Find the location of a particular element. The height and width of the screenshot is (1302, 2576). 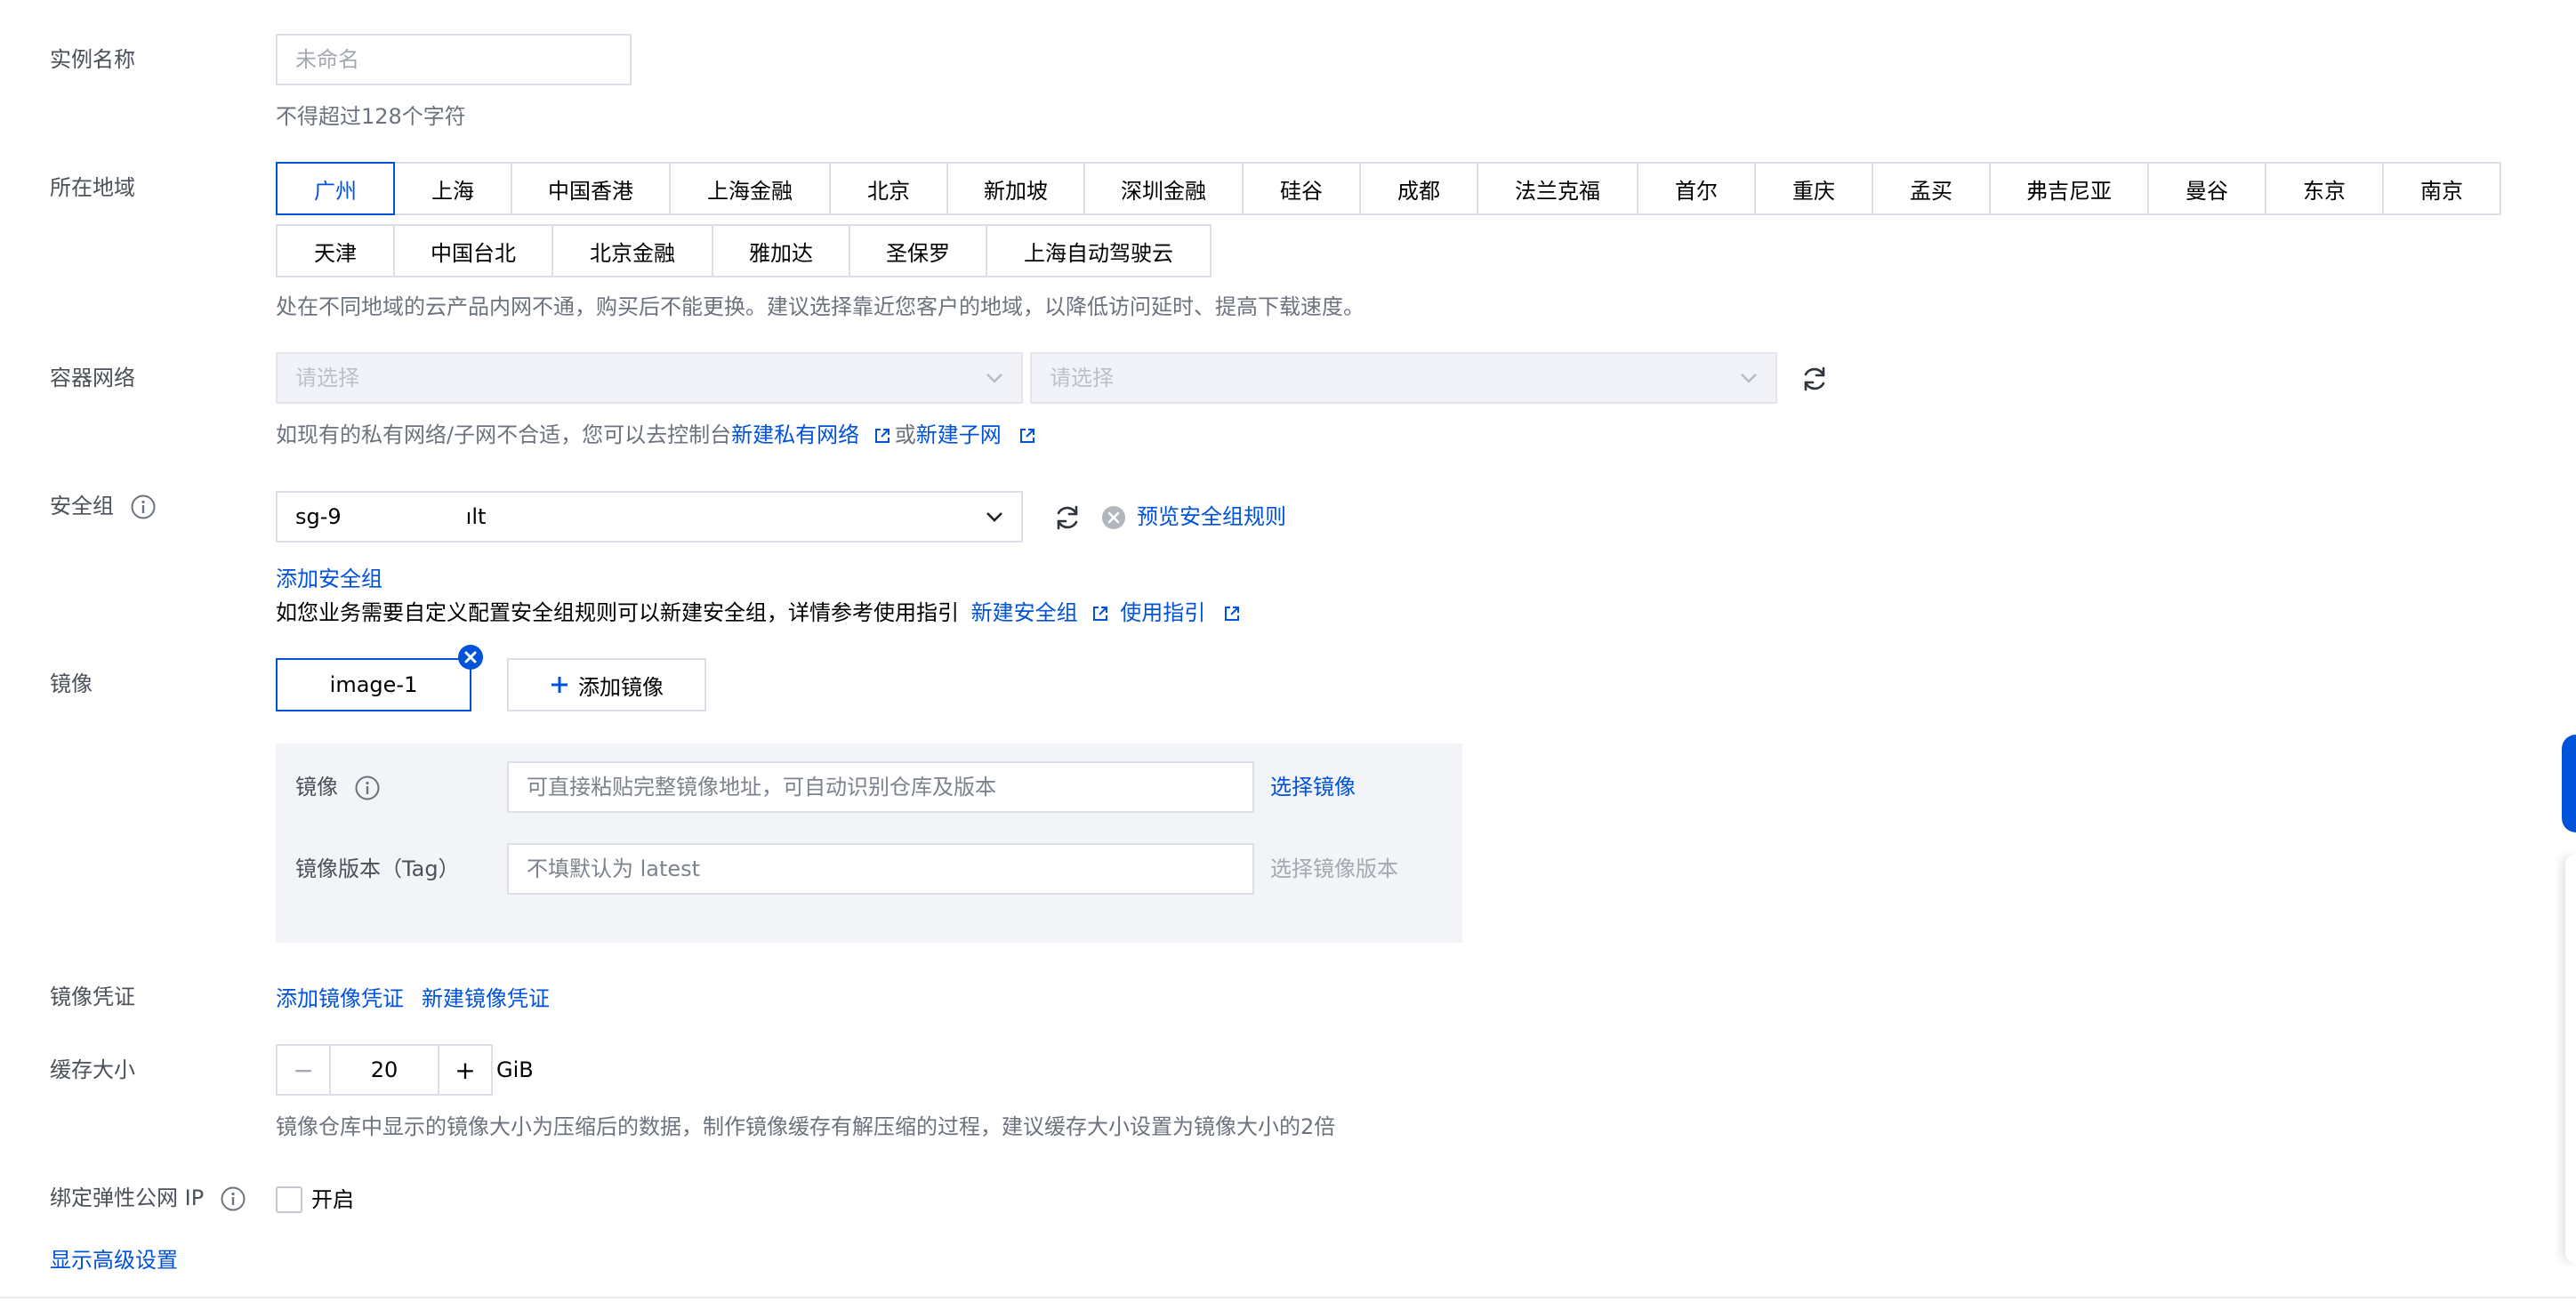

remove-image-icon is located at coordinates (470, 657).